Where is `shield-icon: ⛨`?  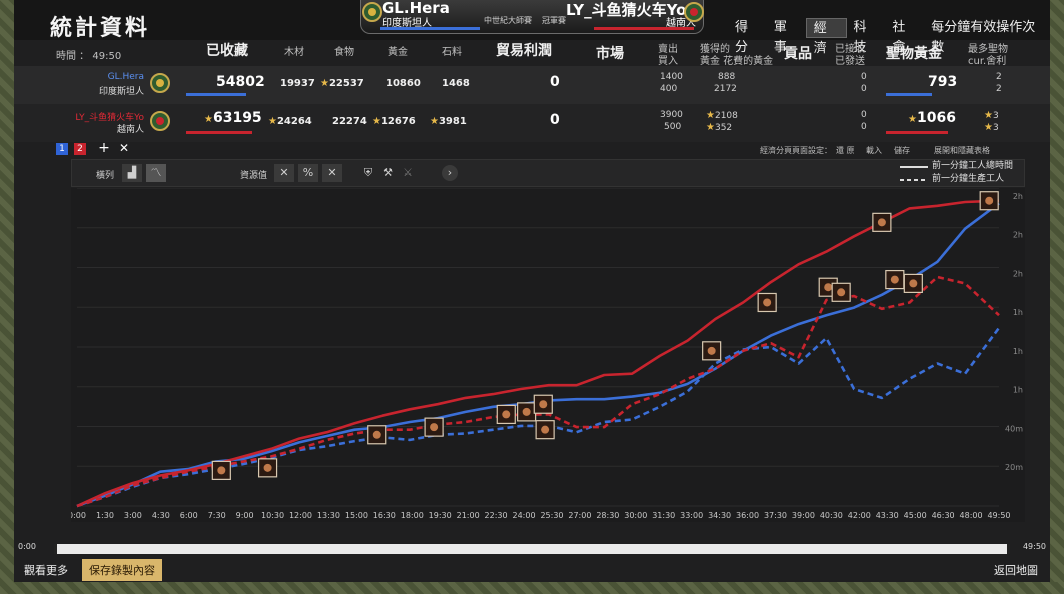 shield-icon: ⛨ is located at coordinates (368, 173).